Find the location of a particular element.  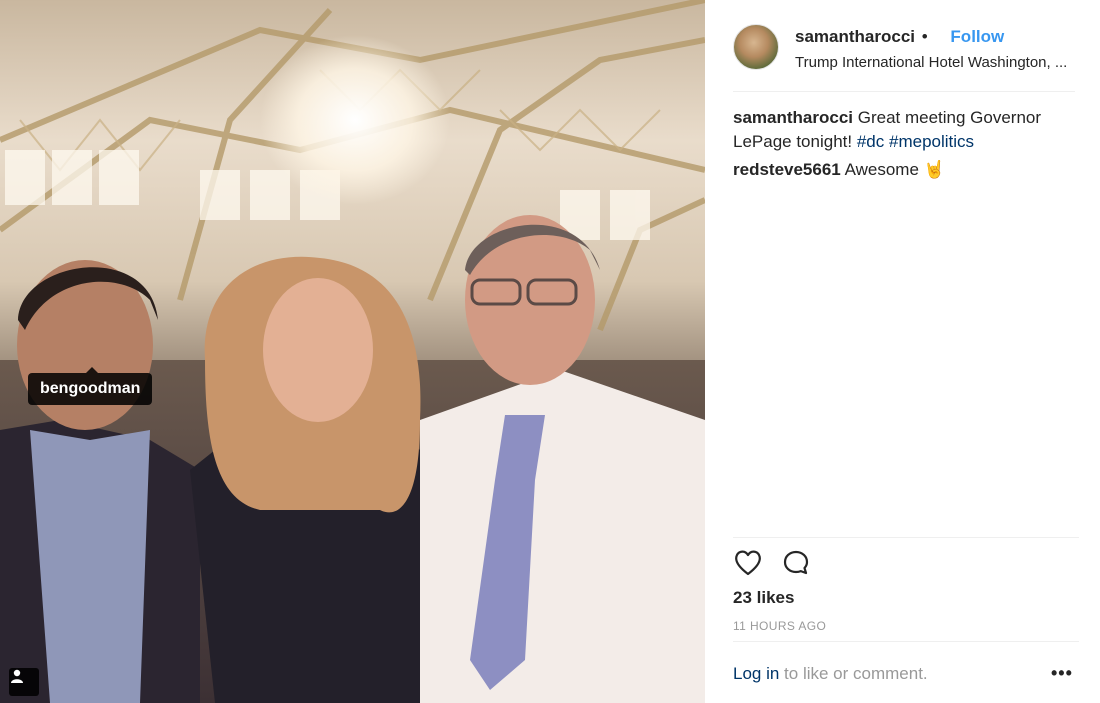

username-row: samantharocci • Follow is located at coordinates (899, 37).